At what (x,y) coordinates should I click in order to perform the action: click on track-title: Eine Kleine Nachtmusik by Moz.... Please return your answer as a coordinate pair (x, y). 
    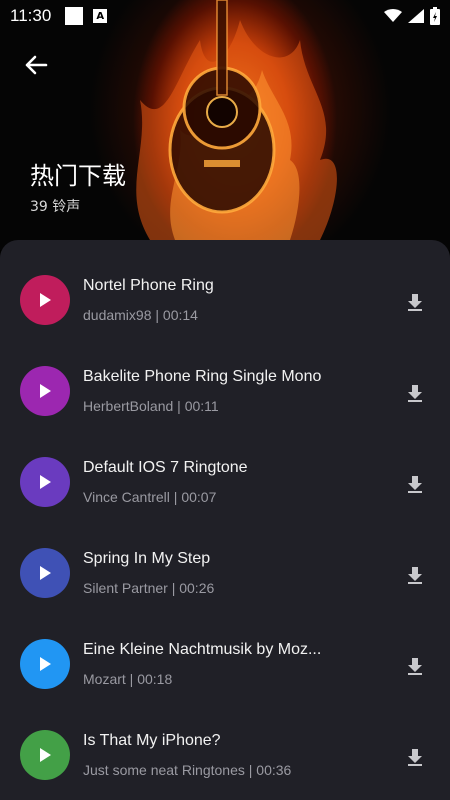
    Looking at the image, I should click on (202, 649).